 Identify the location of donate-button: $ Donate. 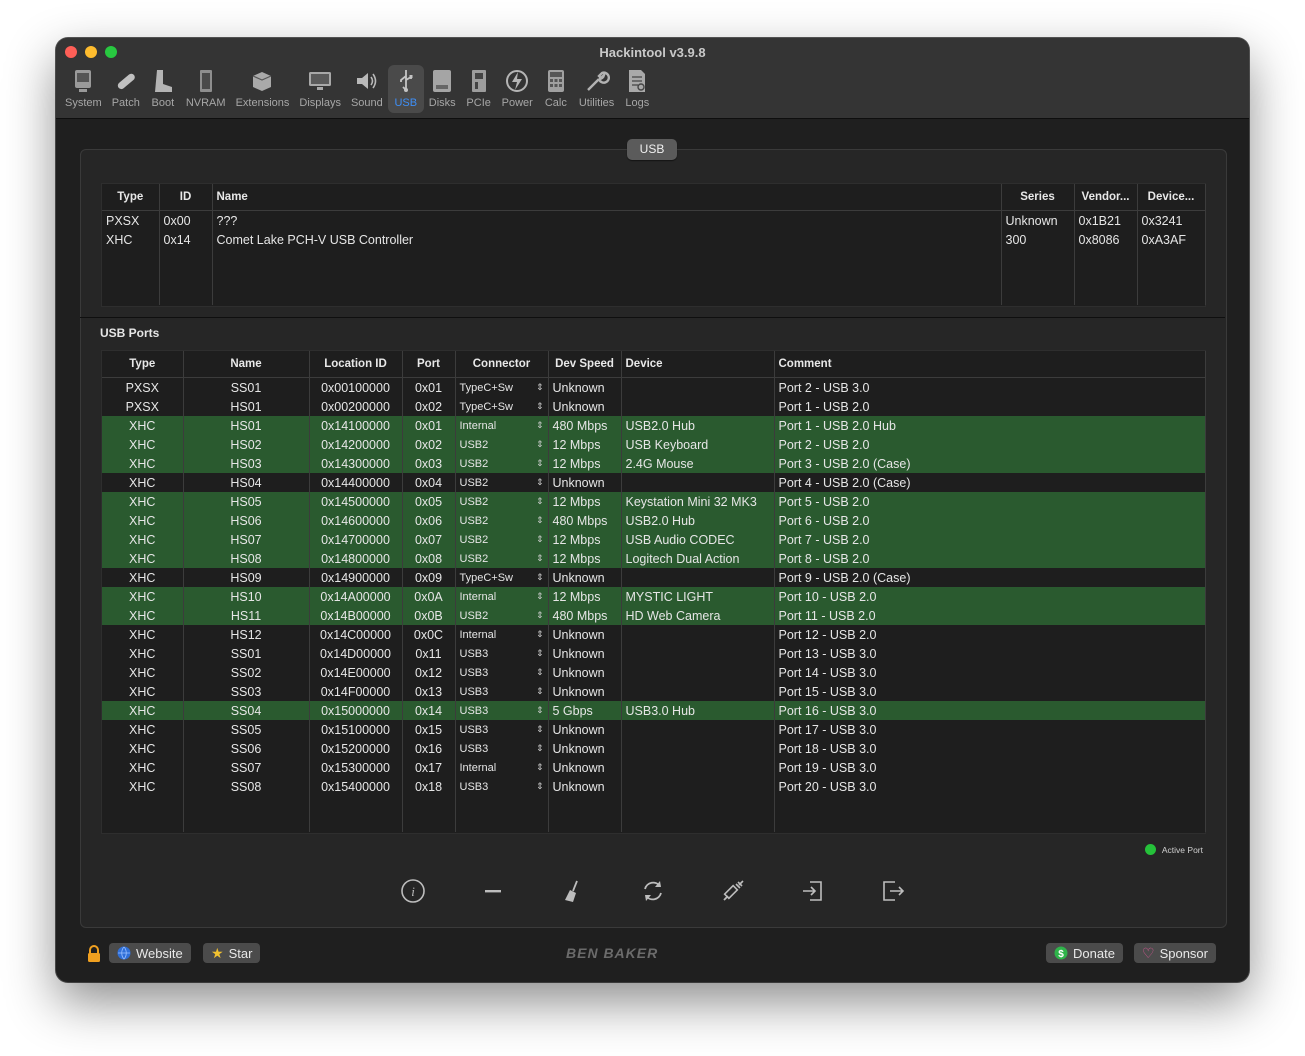
(1084, 953).